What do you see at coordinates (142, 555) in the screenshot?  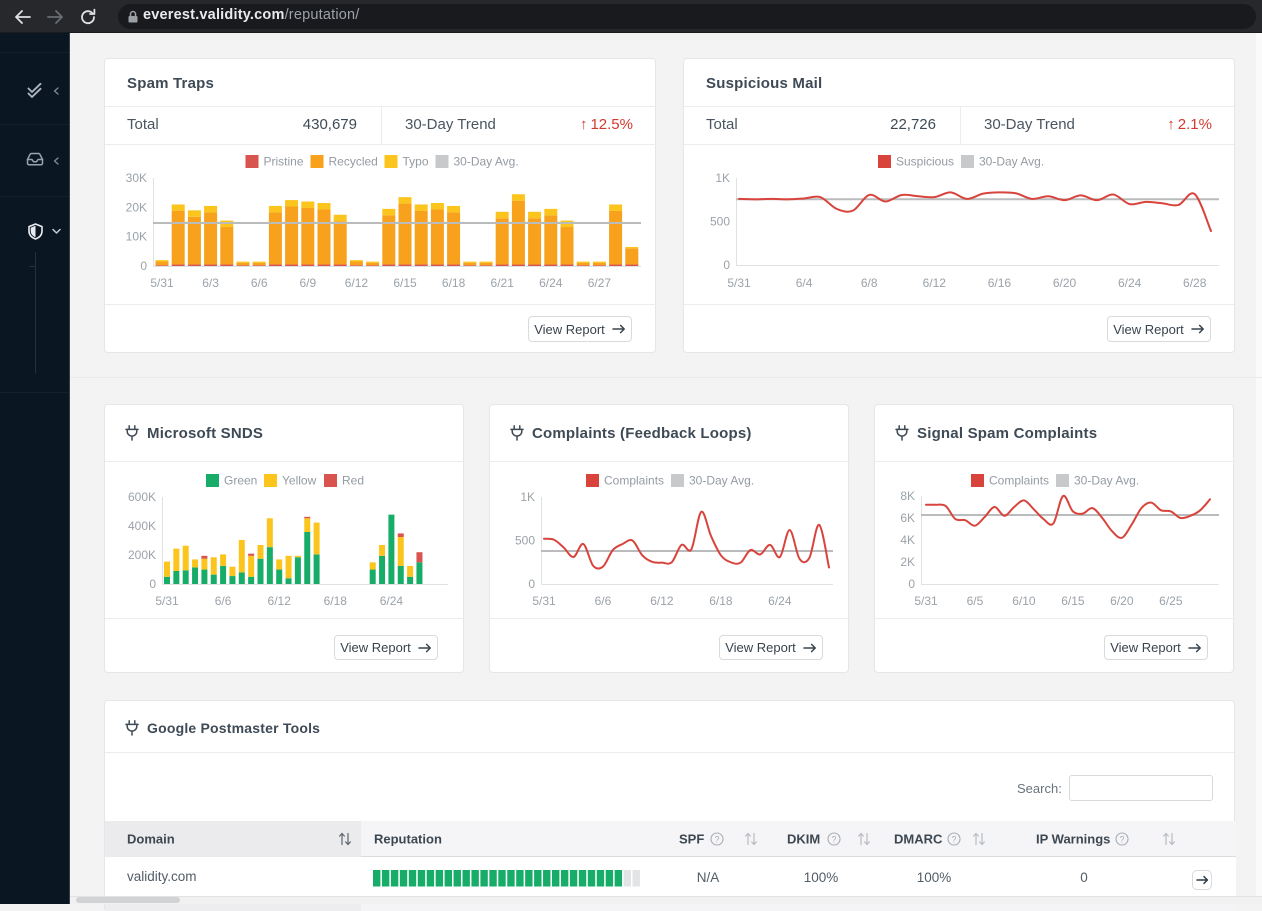 I see `svg-text: 200K` at bounding box center [142, 555].